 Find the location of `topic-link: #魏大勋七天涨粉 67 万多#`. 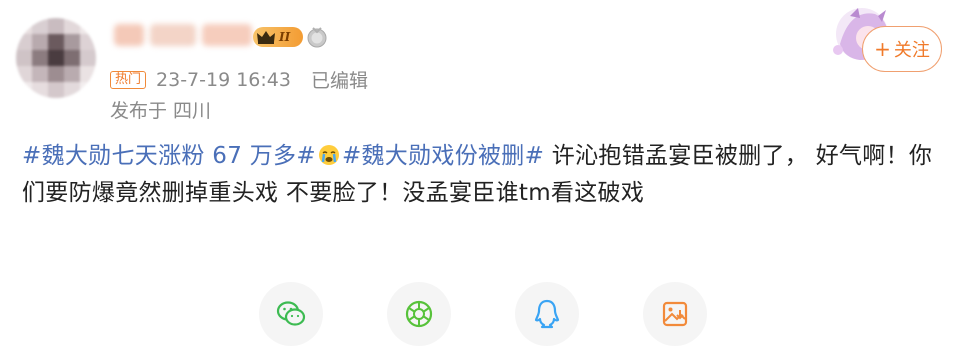

topic-link: #魏大勋七天涨粉 67 万多# is located at coordinates (169, 156).